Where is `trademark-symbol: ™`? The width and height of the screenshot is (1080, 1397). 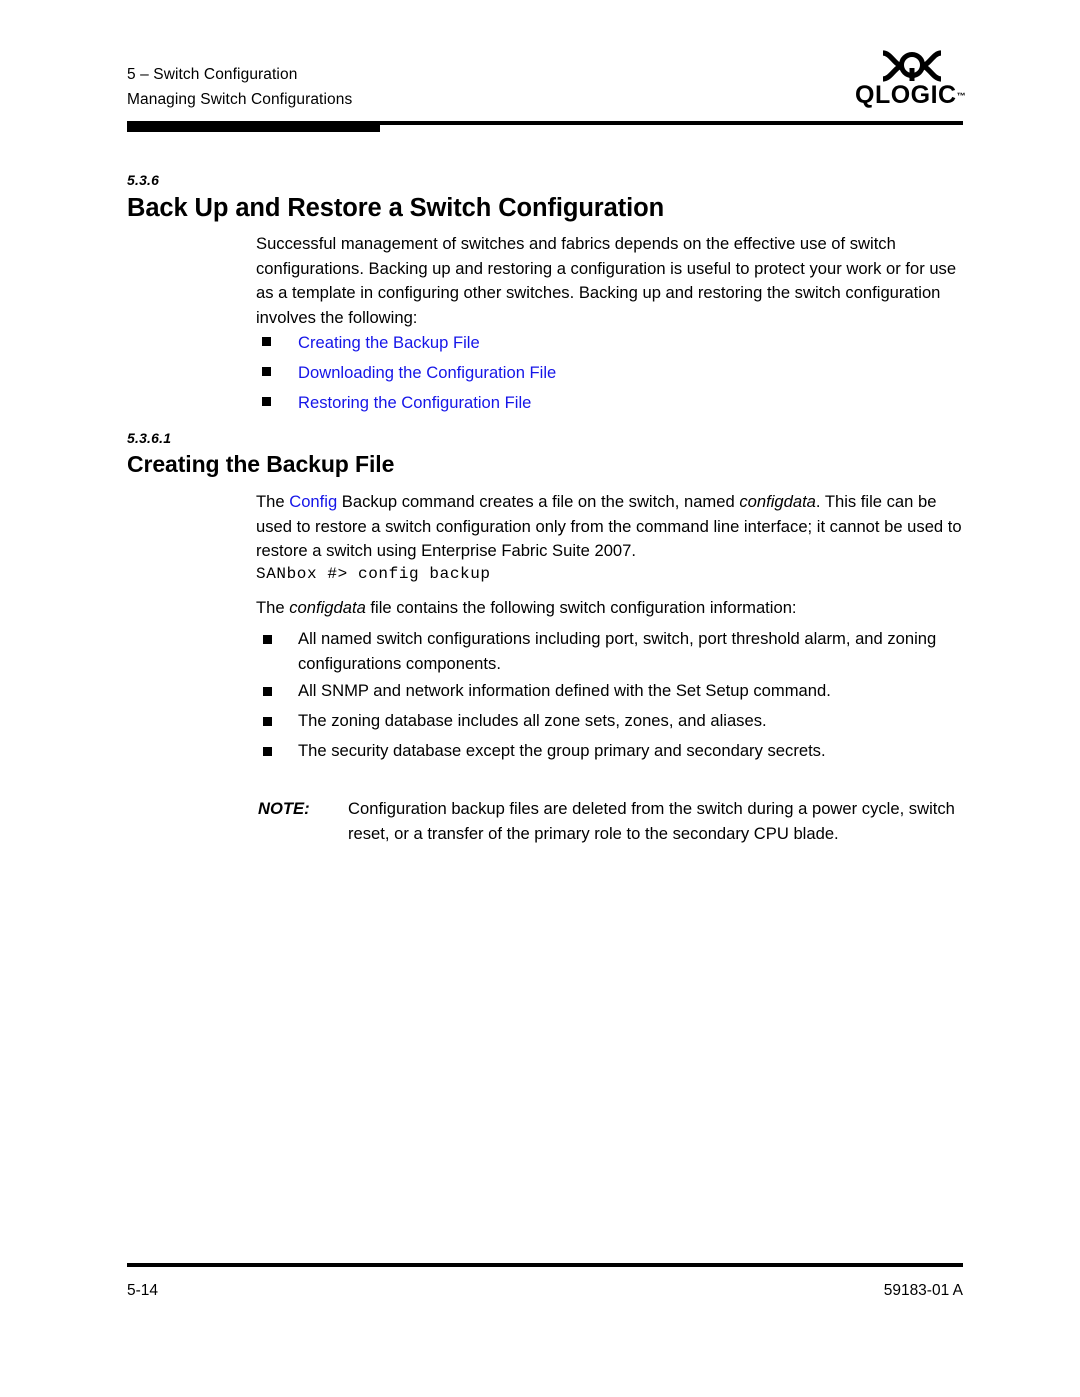
trademark-symbol: ™ is located at coordinates (961, 96).